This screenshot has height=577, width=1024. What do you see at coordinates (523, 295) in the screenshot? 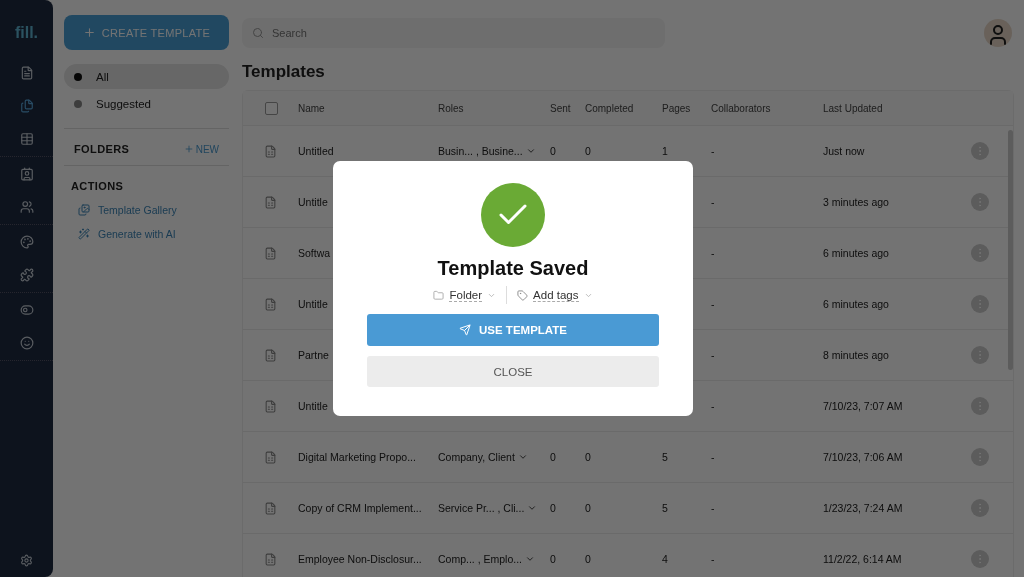
I see `tag-icon` at bounding box center [523, 295].